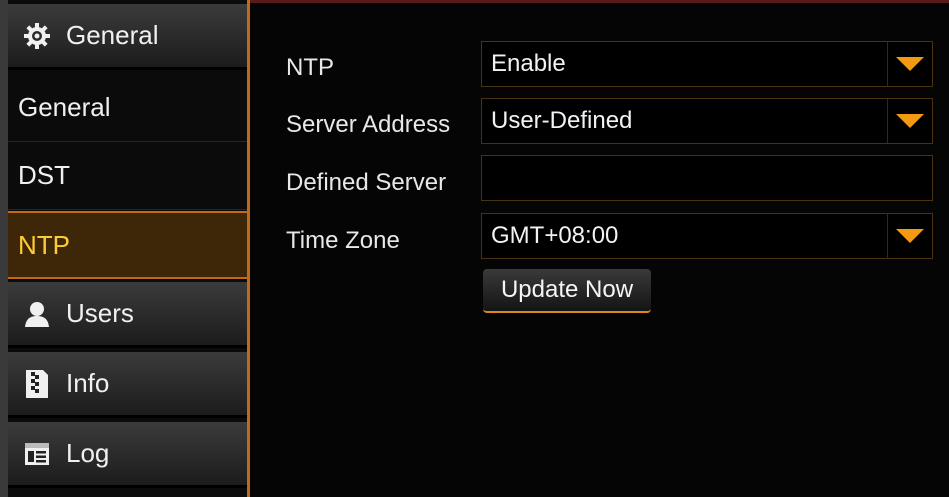 Image resolution: width=949 pixels, height=497 pixels. What do you see at coordinates (707, 236) in the screenshot?
I see `time-zone-select: GMT+08:00` at bounding box center [707, 236].